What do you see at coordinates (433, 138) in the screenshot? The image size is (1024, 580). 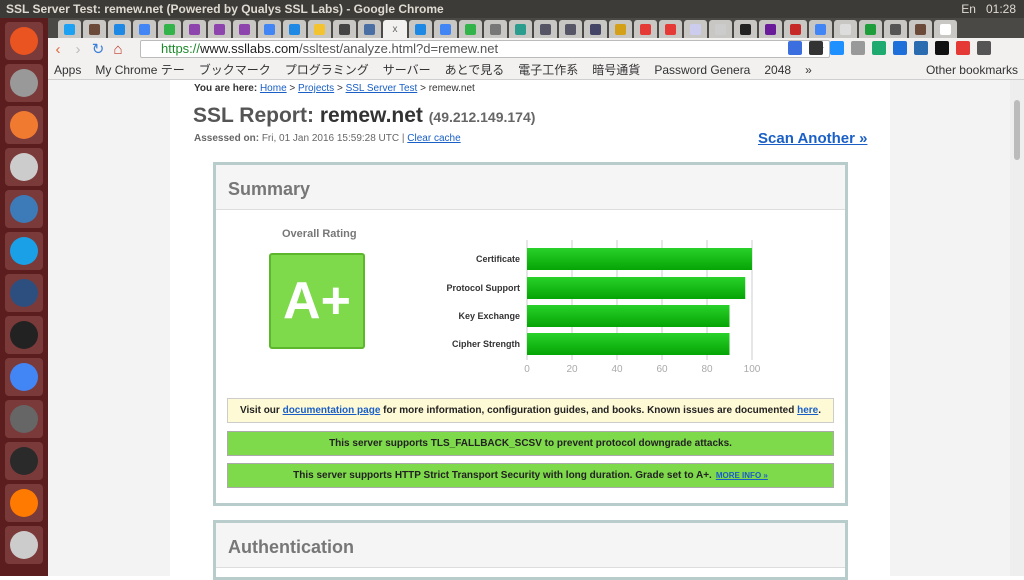 I see `clear-cache-link: Clear cache` at bounding box center [433, 138].